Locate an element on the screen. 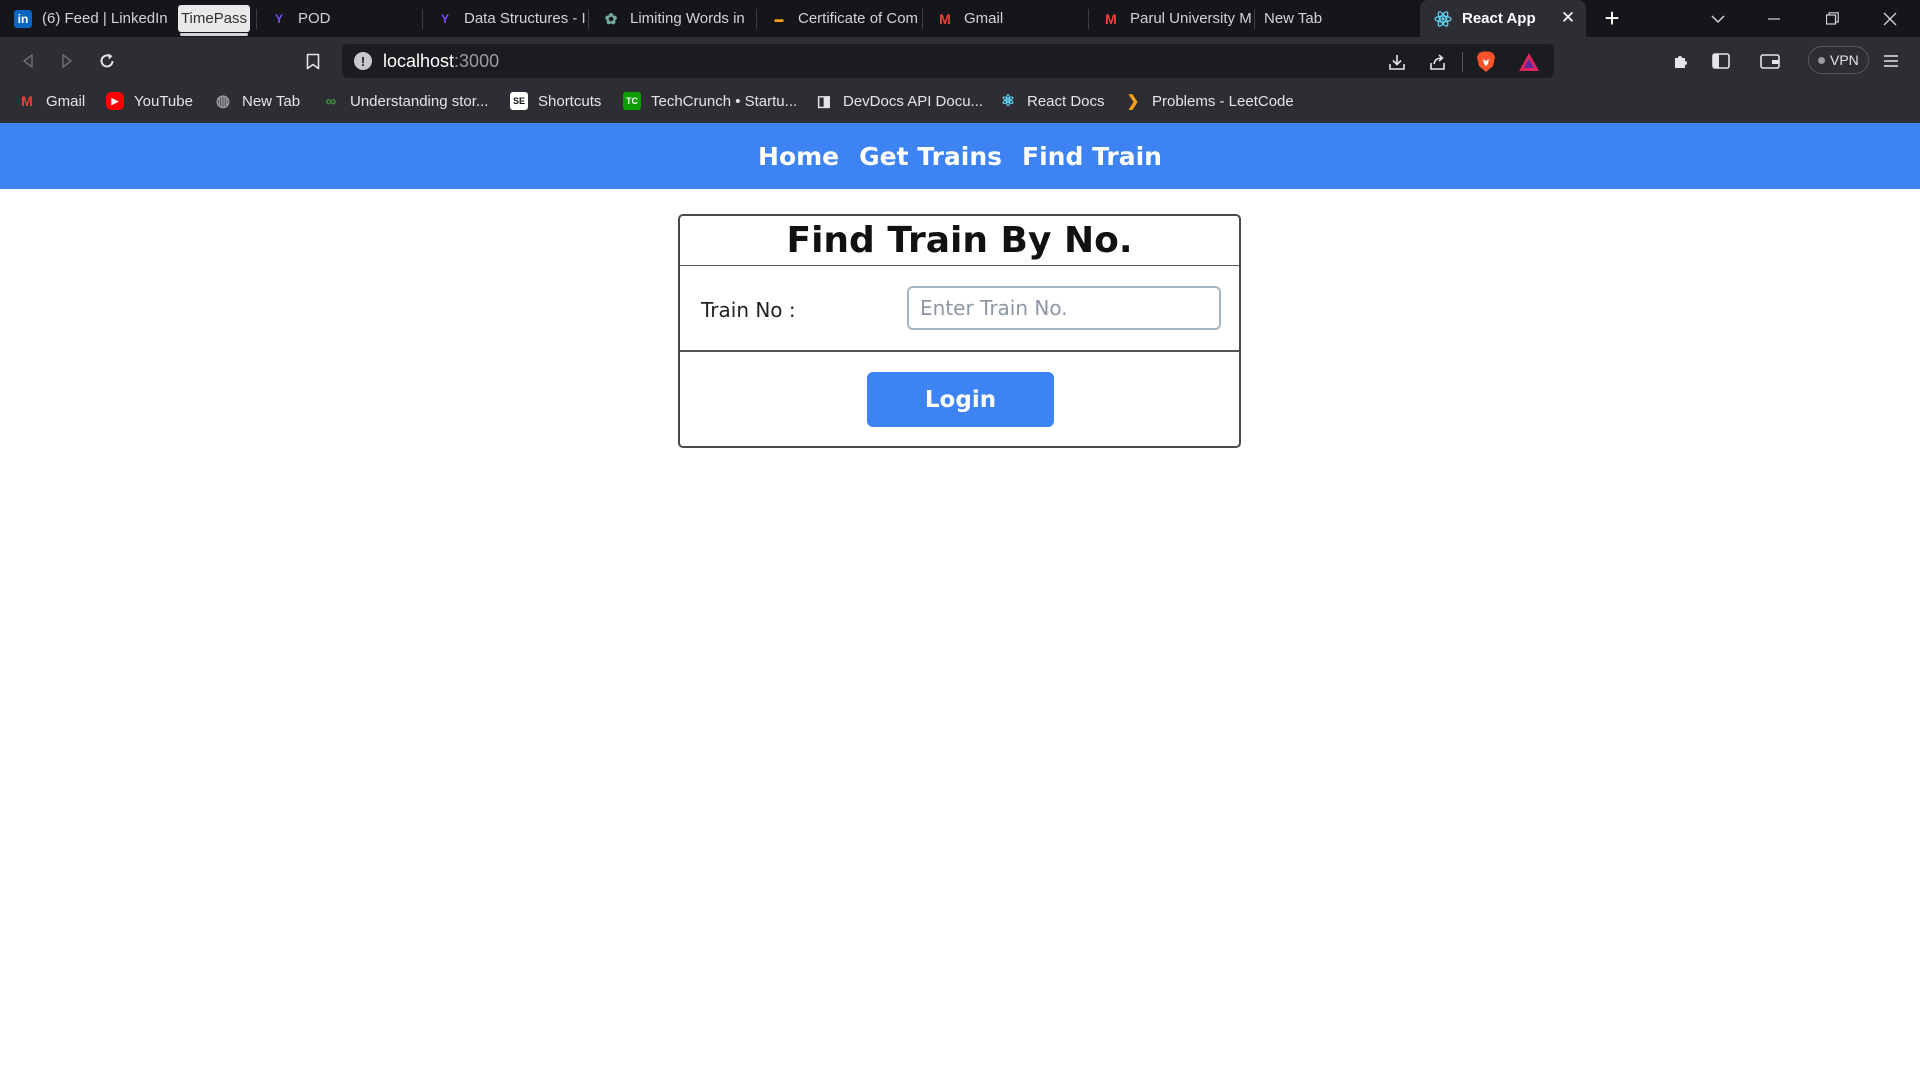  tab-linkedin: in (6) Feed | LinkedIn is located at coordinates (86, 18).